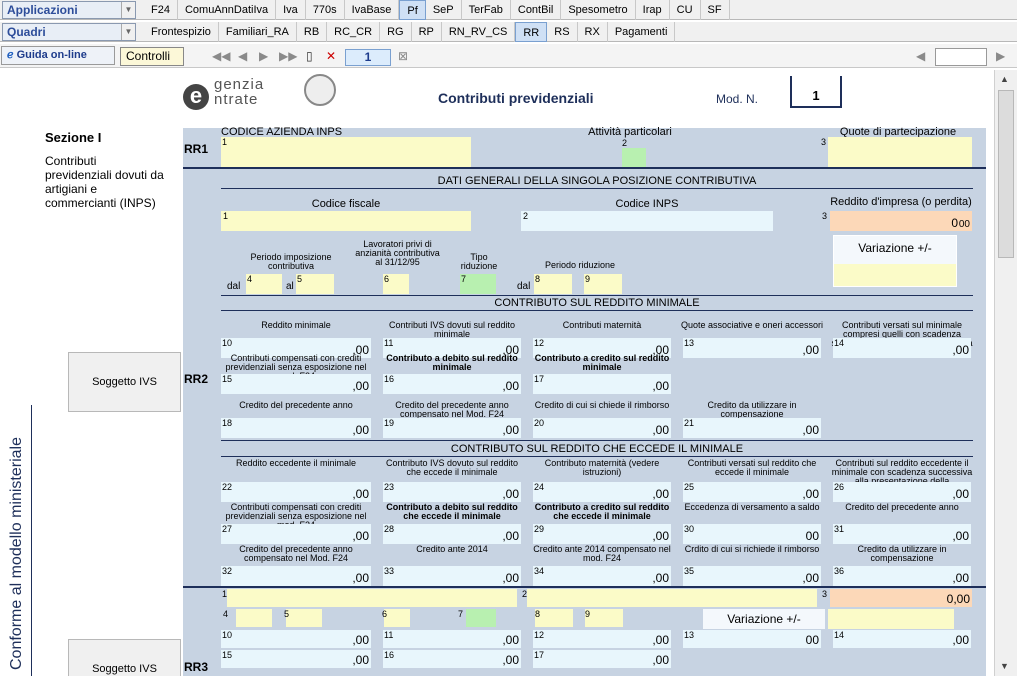 The height and width of the screenshot is (676, 1017). Describe the element at coordinates (296, 534) in the screenshot. I see `amount-input-27: 27,00` at that location.